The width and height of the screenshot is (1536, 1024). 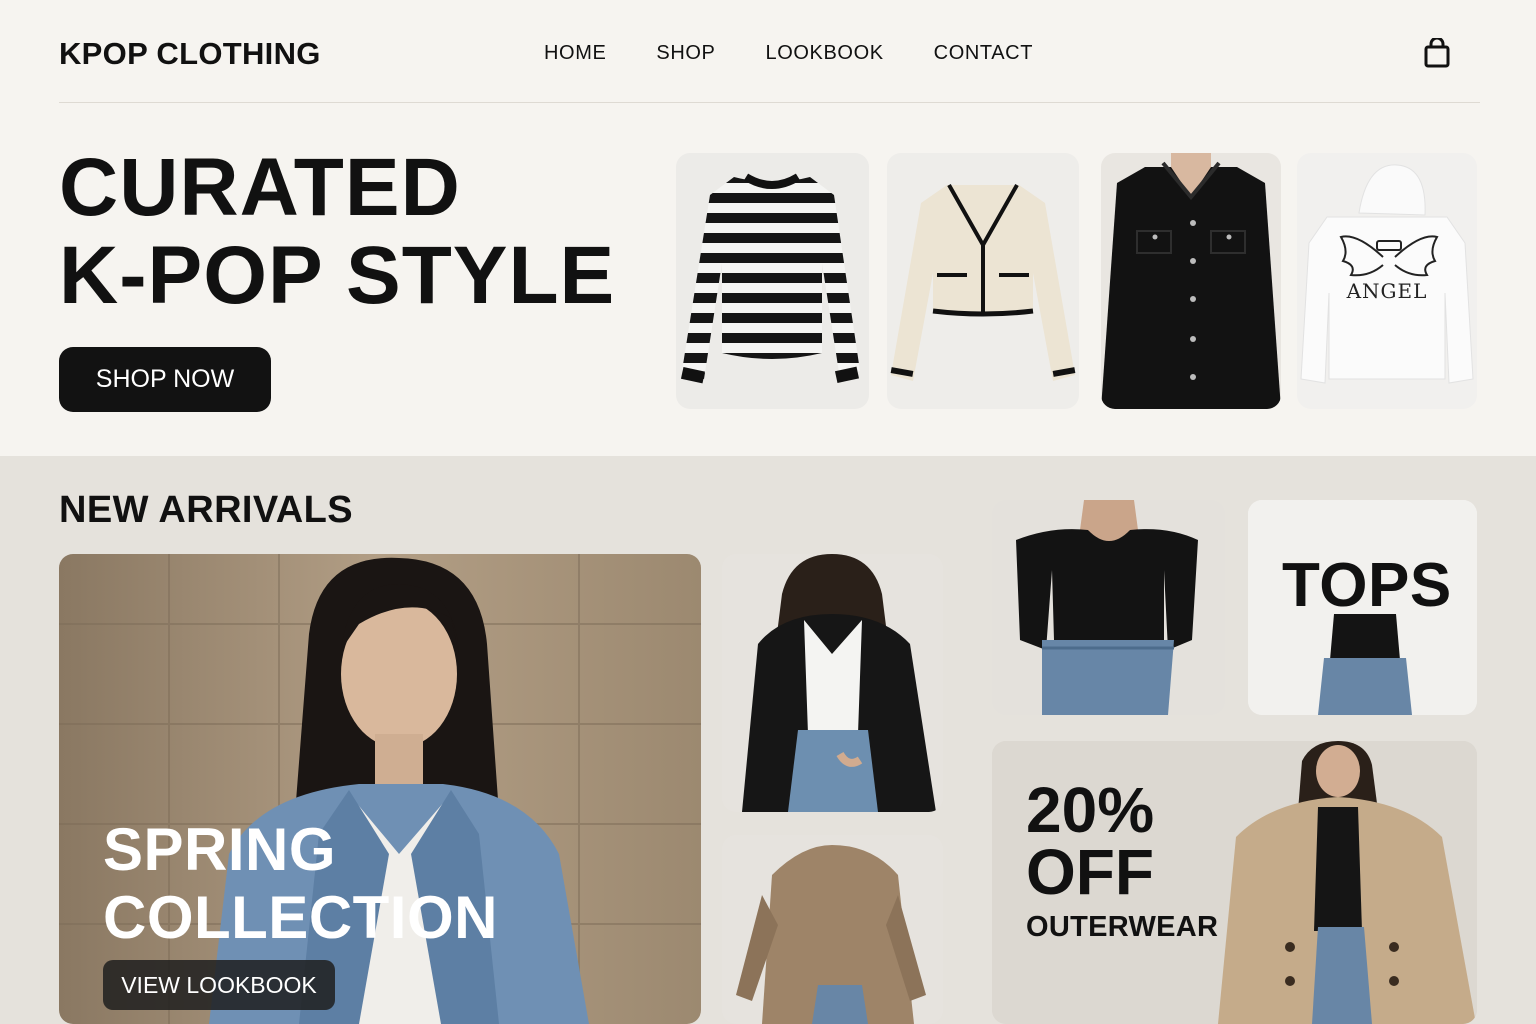 I want to click on black-top-photo, so click(x=1108, y=607).